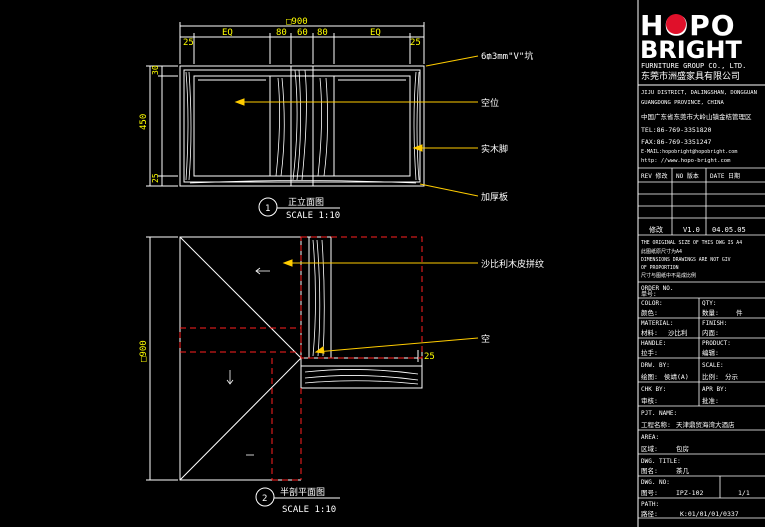  What do you see at coordinates (267, 209) in the screenshot?
I see `front-view-number: 1` at bounding box center [267, 209].